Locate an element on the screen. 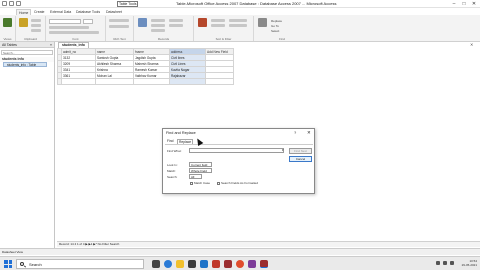 This screenshot has width=480, height=270. look-in-label: Look In: is located at coordinates (172, 165).